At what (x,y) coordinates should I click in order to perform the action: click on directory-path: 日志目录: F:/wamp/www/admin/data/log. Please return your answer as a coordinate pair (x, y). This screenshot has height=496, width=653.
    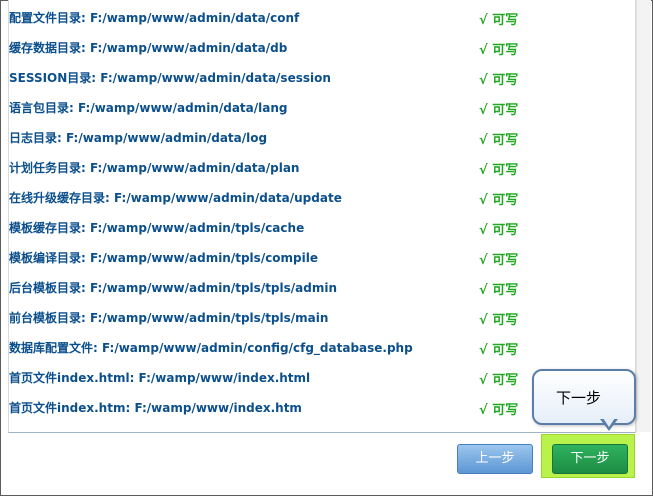
    Looking at the image, I should click on (138, 138).